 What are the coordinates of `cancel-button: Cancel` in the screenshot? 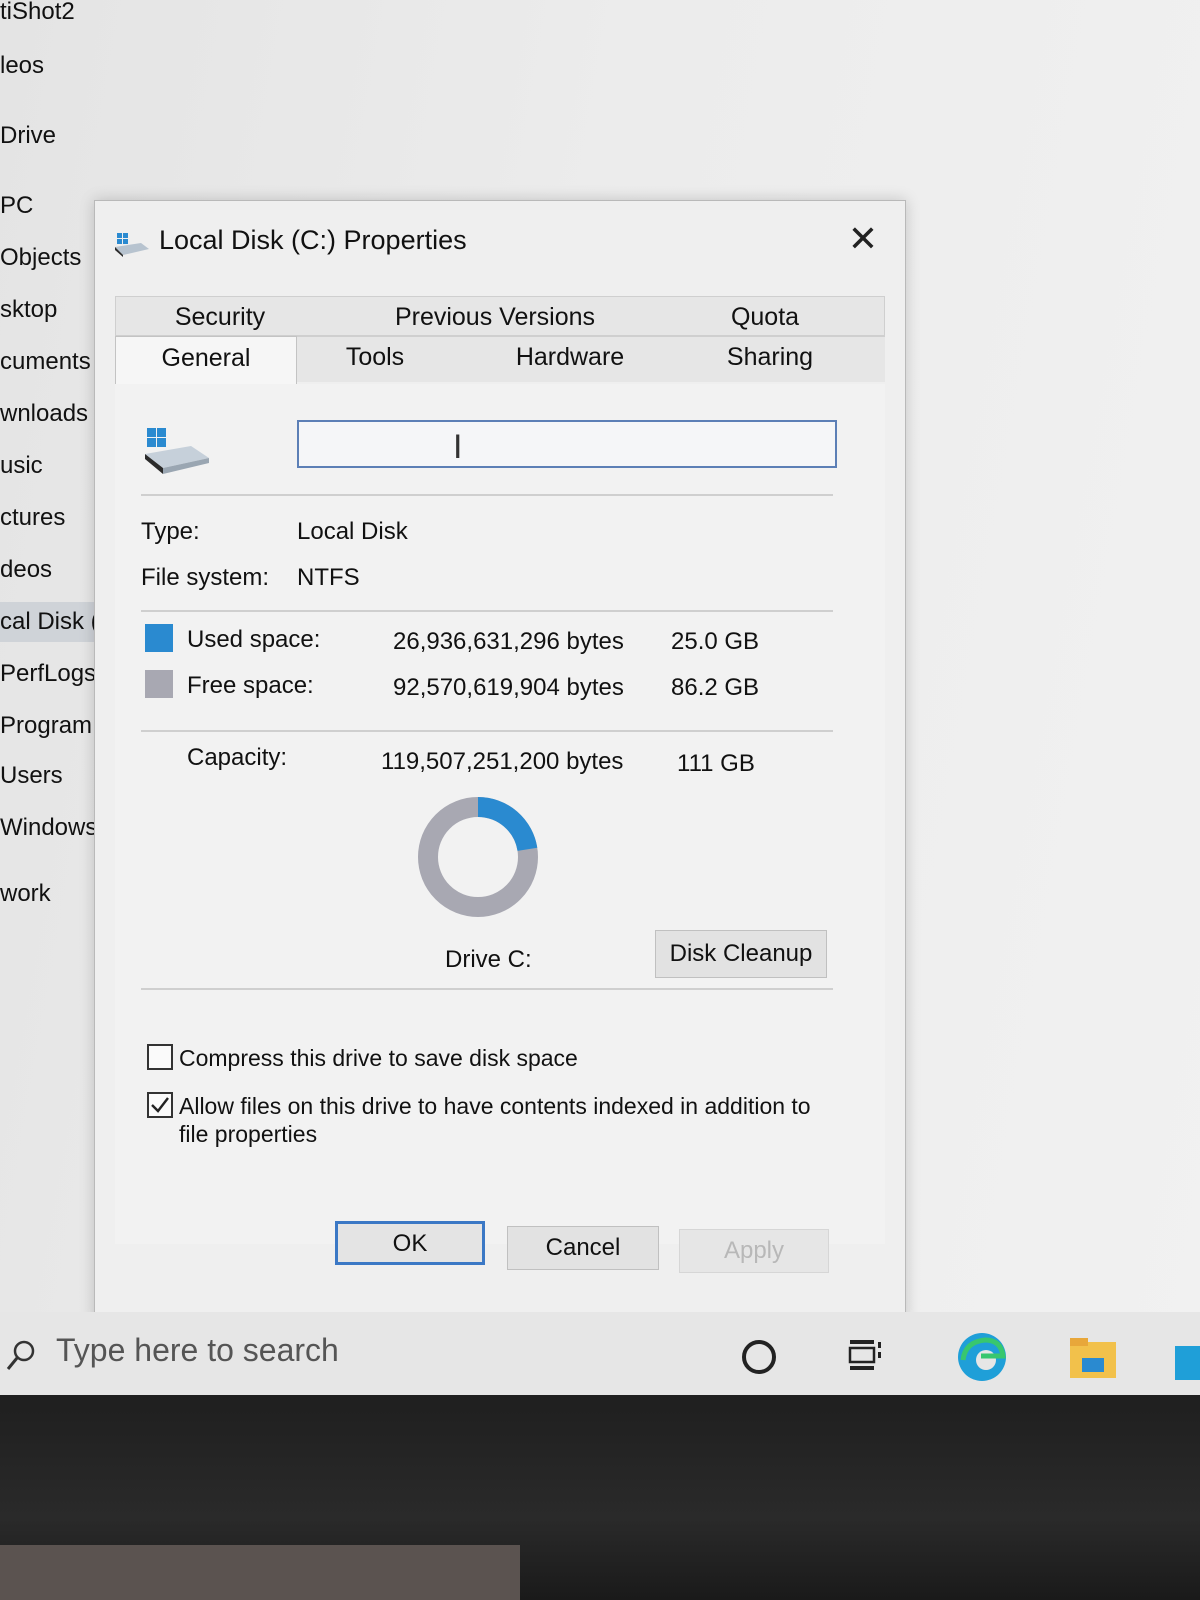 It's located at (583, 1248).